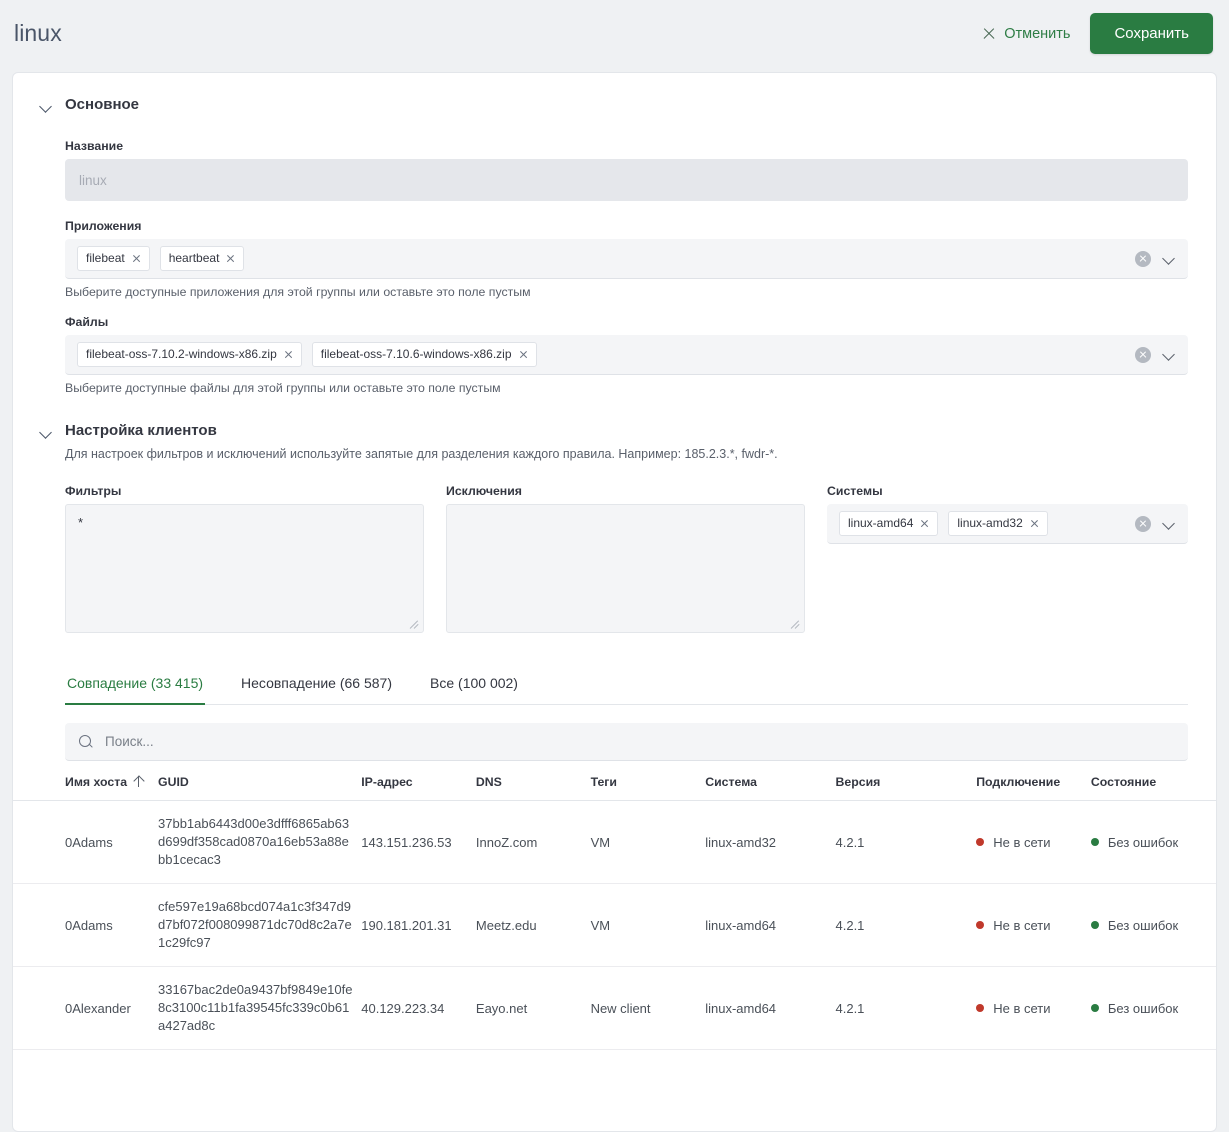 Image resolution: width=1229 pixels, height=1132 pixels. Describe the element at coordinates (533, 925) in the screenshot. I see `cell-dns: Meetz.edu` at that location.